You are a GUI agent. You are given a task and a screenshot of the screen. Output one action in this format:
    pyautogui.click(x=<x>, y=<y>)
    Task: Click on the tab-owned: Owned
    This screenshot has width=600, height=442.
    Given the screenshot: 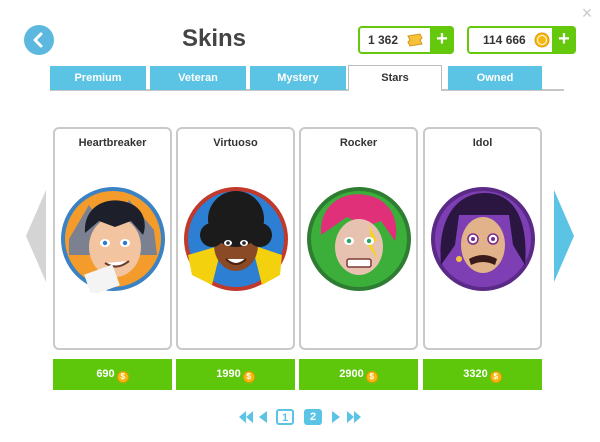 What is the action you would take?
    pyautogui.click(x=495, y=78)
    